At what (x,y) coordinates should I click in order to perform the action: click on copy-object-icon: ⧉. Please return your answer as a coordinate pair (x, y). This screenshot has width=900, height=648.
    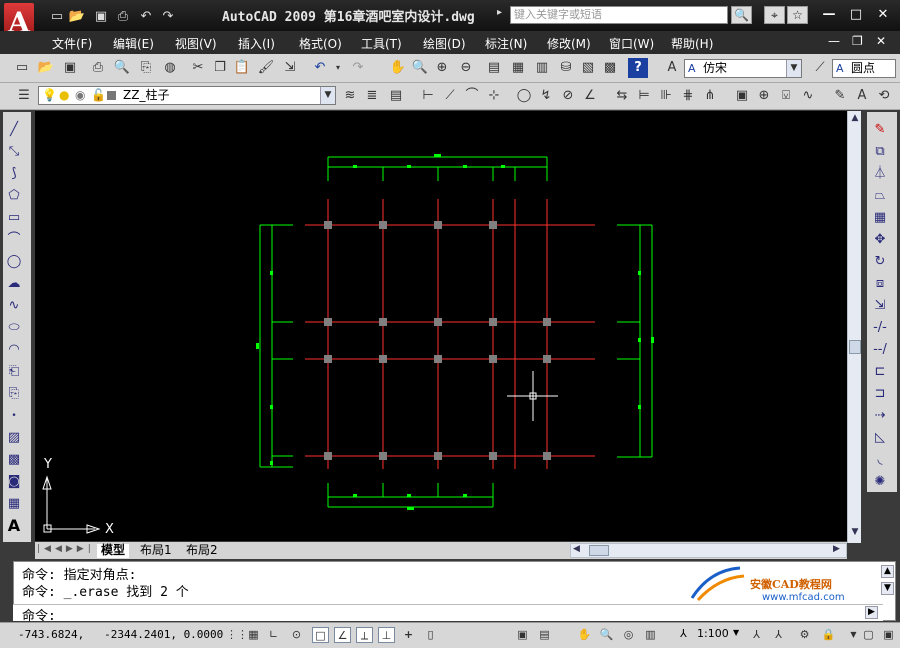
    Looking at the image, I should click on (880, 152).